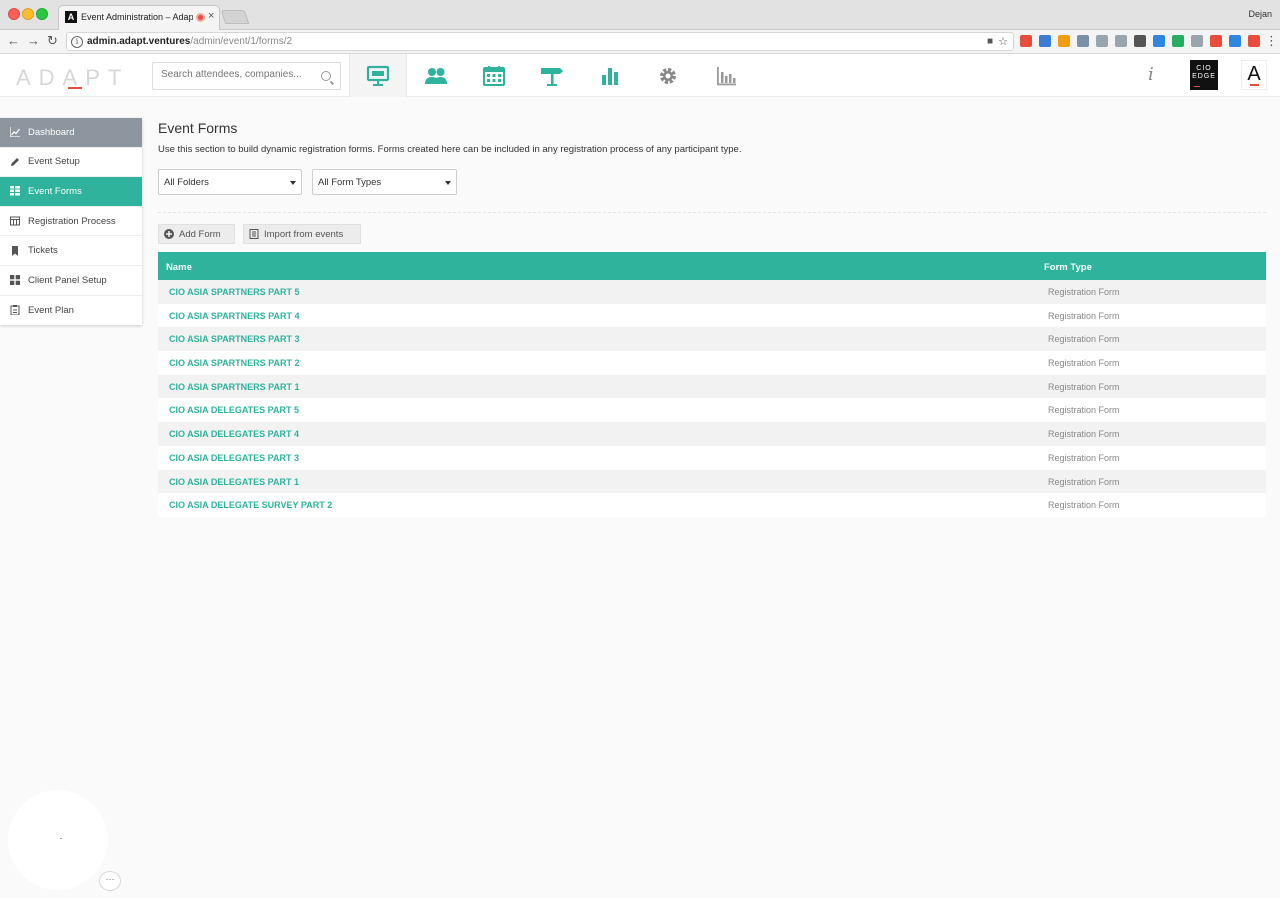 The image size is (1280, 898). I want to click on cio-edge-logo: CIO EDGE, so click(1204, 75).